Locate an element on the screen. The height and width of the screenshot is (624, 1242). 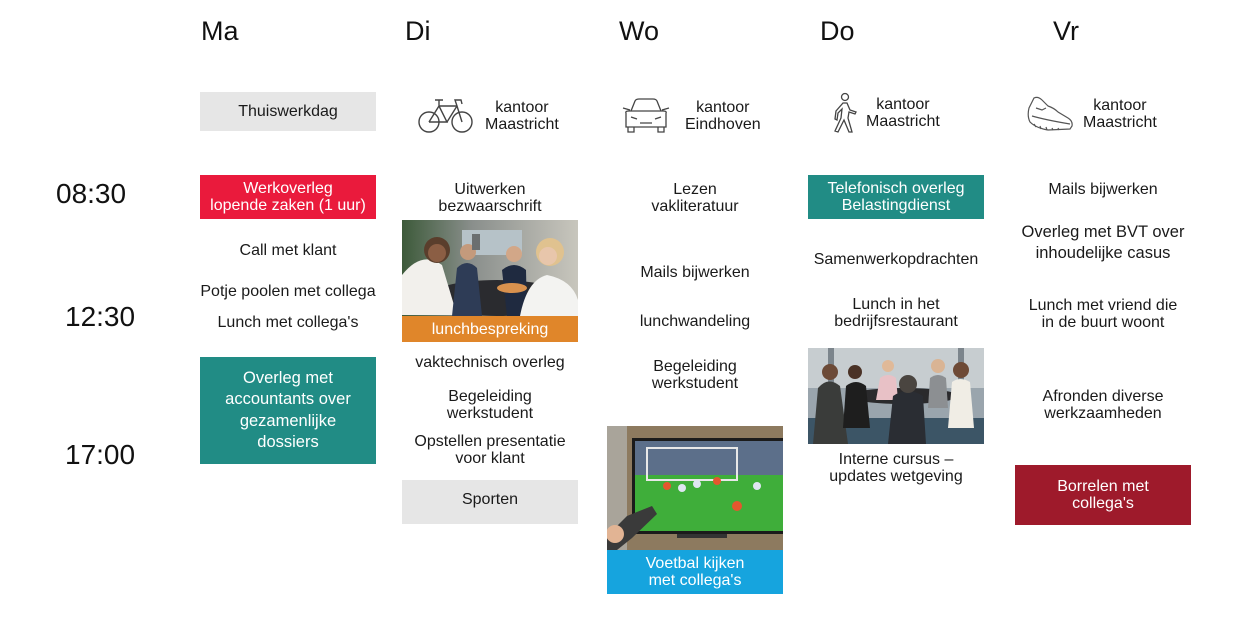
location-label: Thuiswerkdag is located at coordinates (288, 111).